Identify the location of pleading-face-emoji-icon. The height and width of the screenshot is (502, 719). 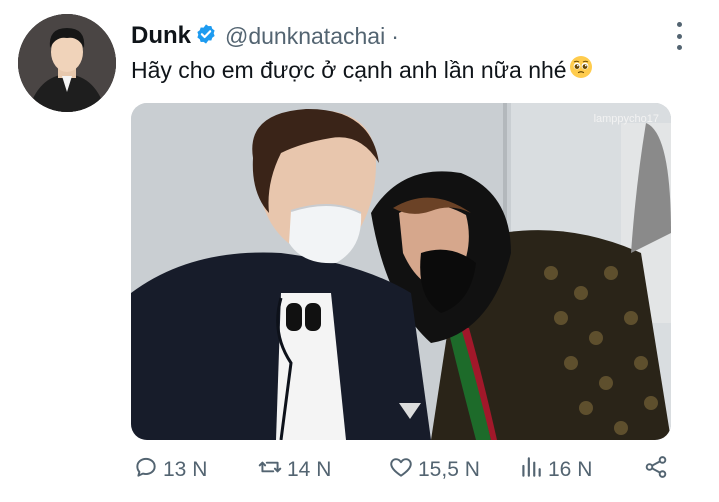
(580, 70).